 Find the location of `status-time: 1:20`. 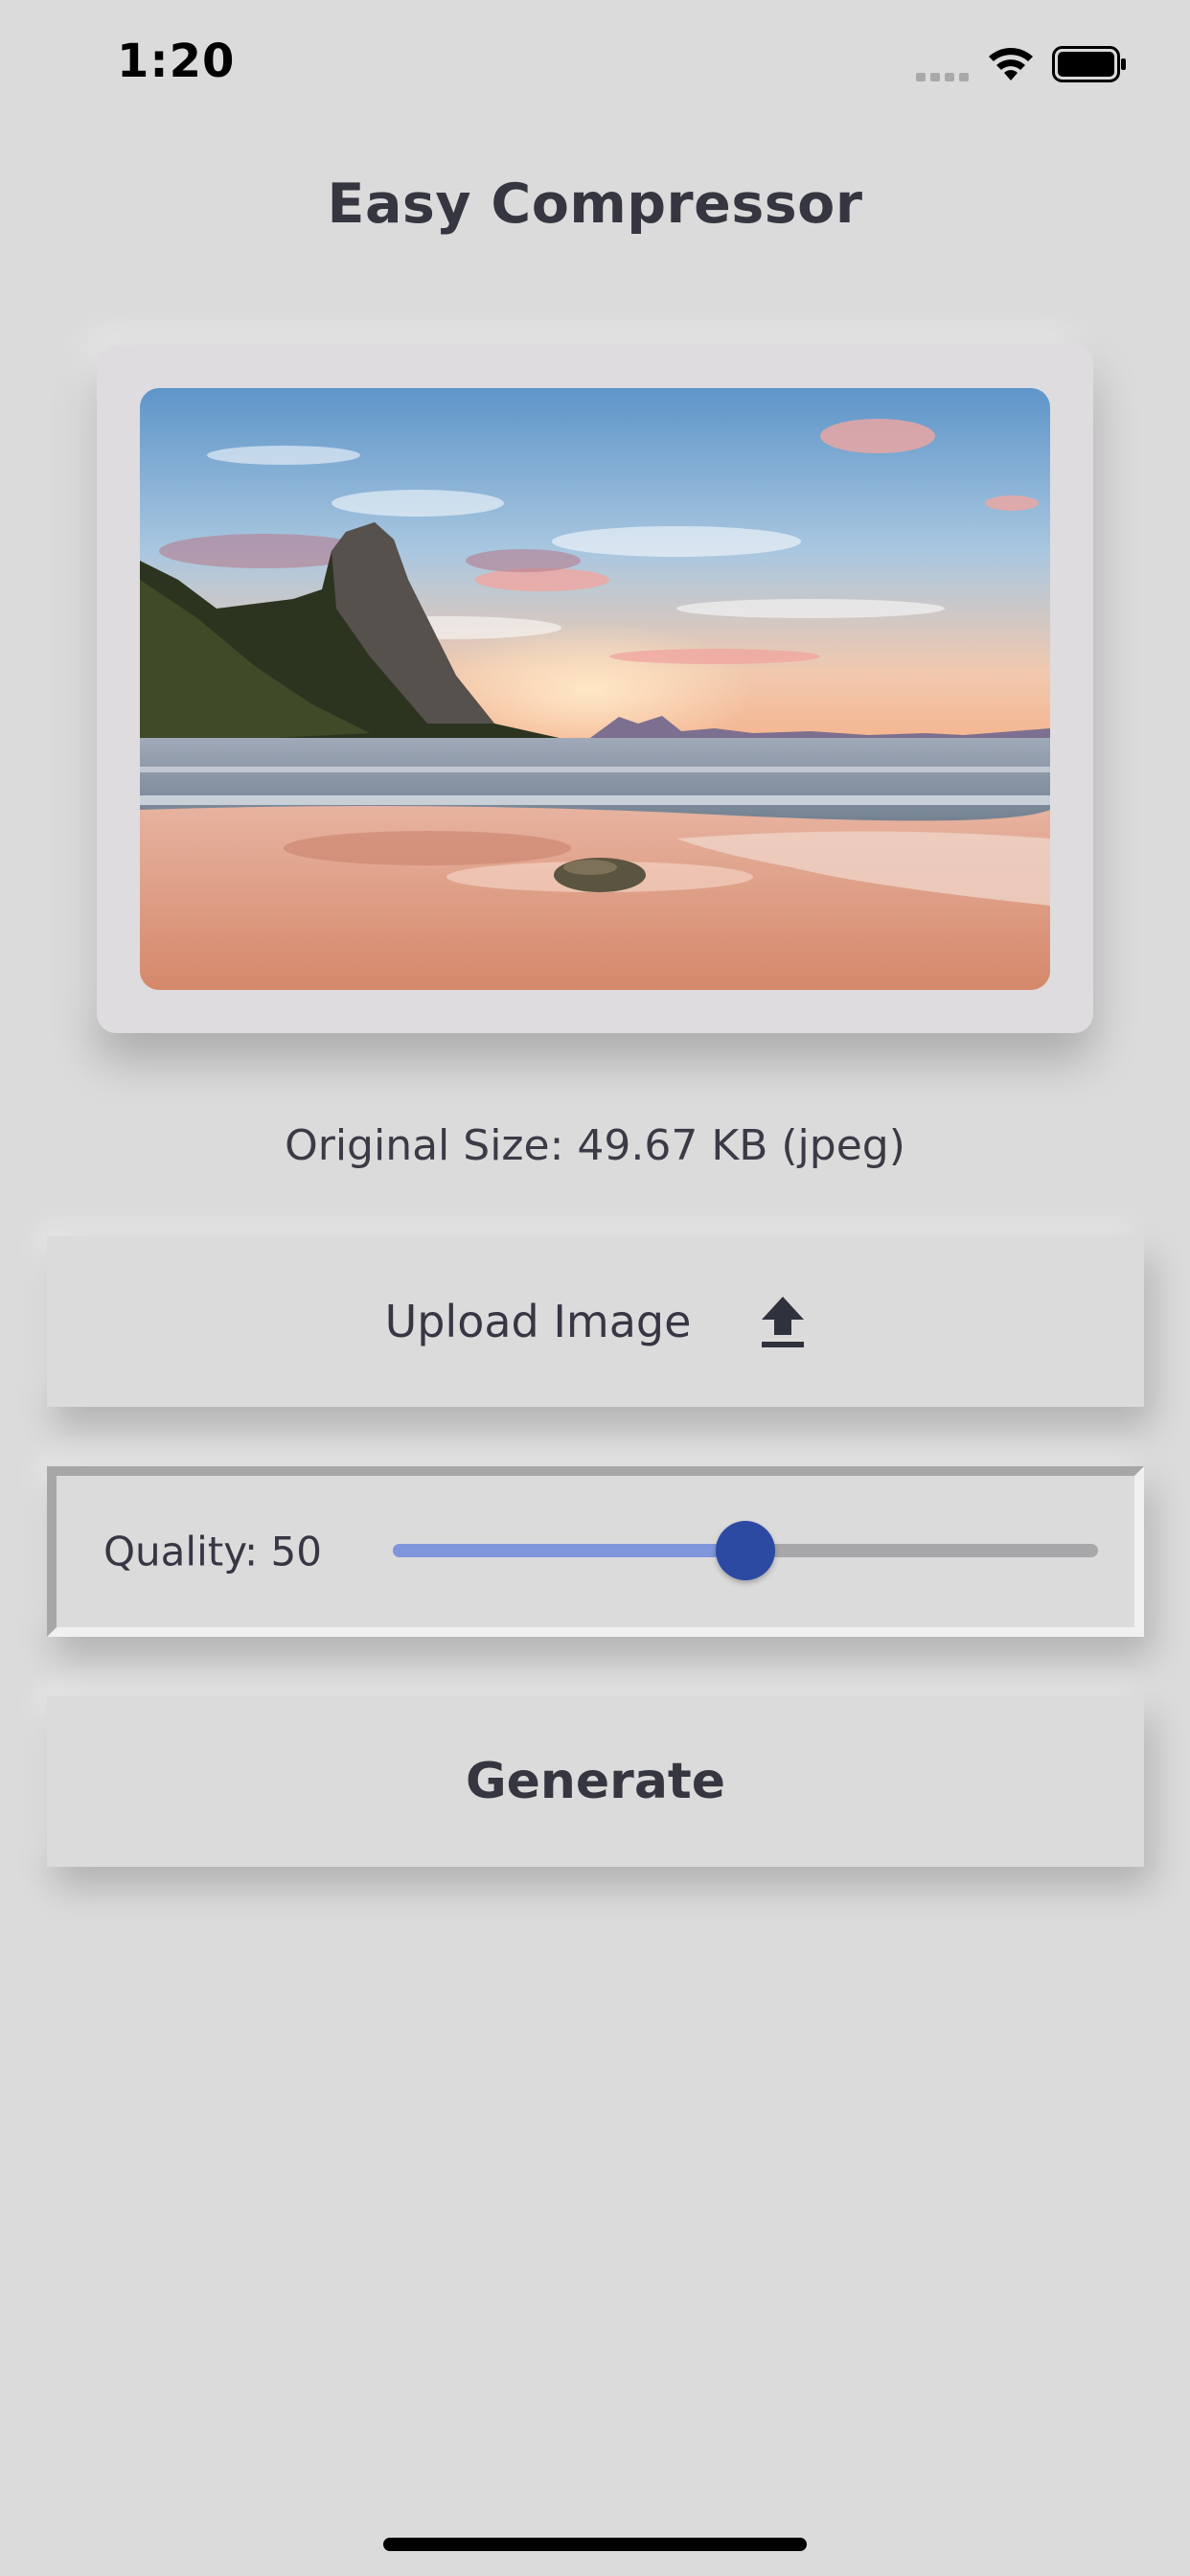

status-time: 1:20 is located at coordinates (177, 61).